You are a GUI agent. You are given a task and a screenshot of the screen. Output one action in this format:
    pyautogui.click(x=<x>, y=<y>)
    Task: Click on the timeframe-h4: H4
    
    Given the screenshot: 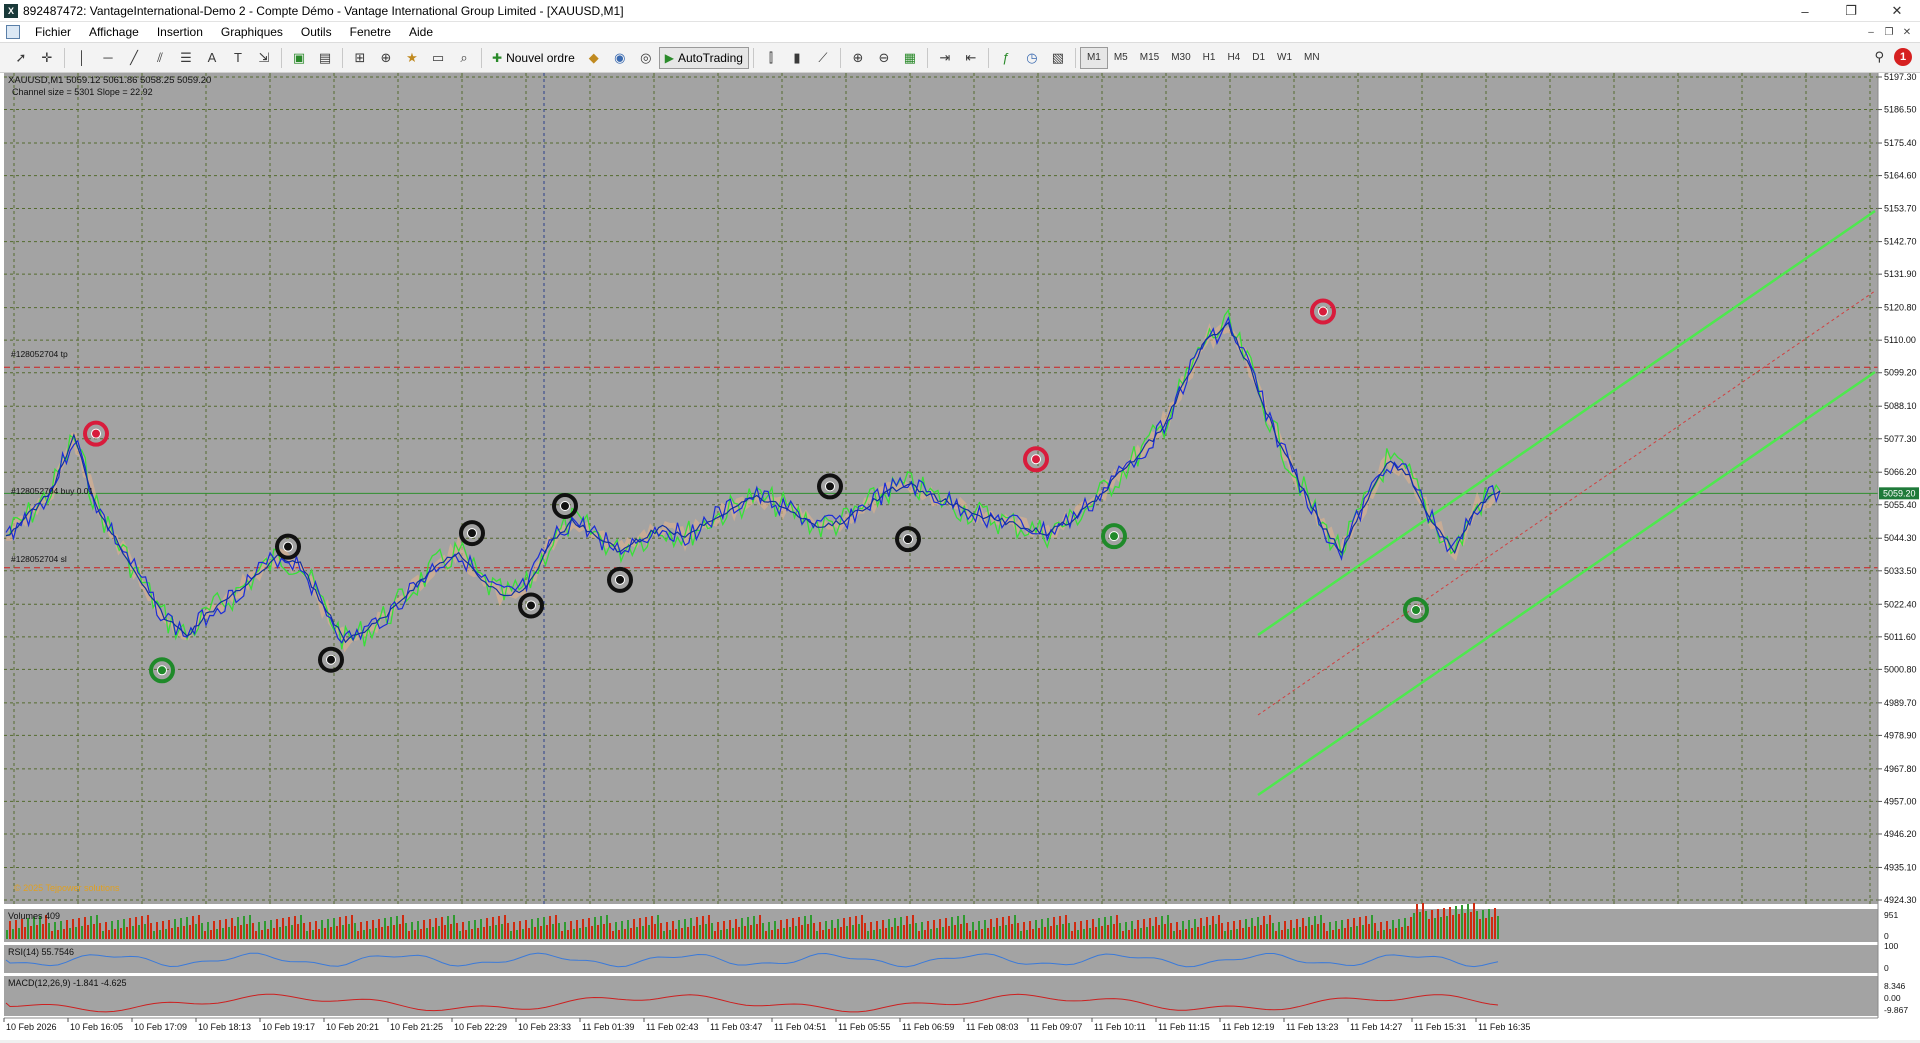 What is the action you would take?
    pyautogui.click(x=1233, y=58)
    